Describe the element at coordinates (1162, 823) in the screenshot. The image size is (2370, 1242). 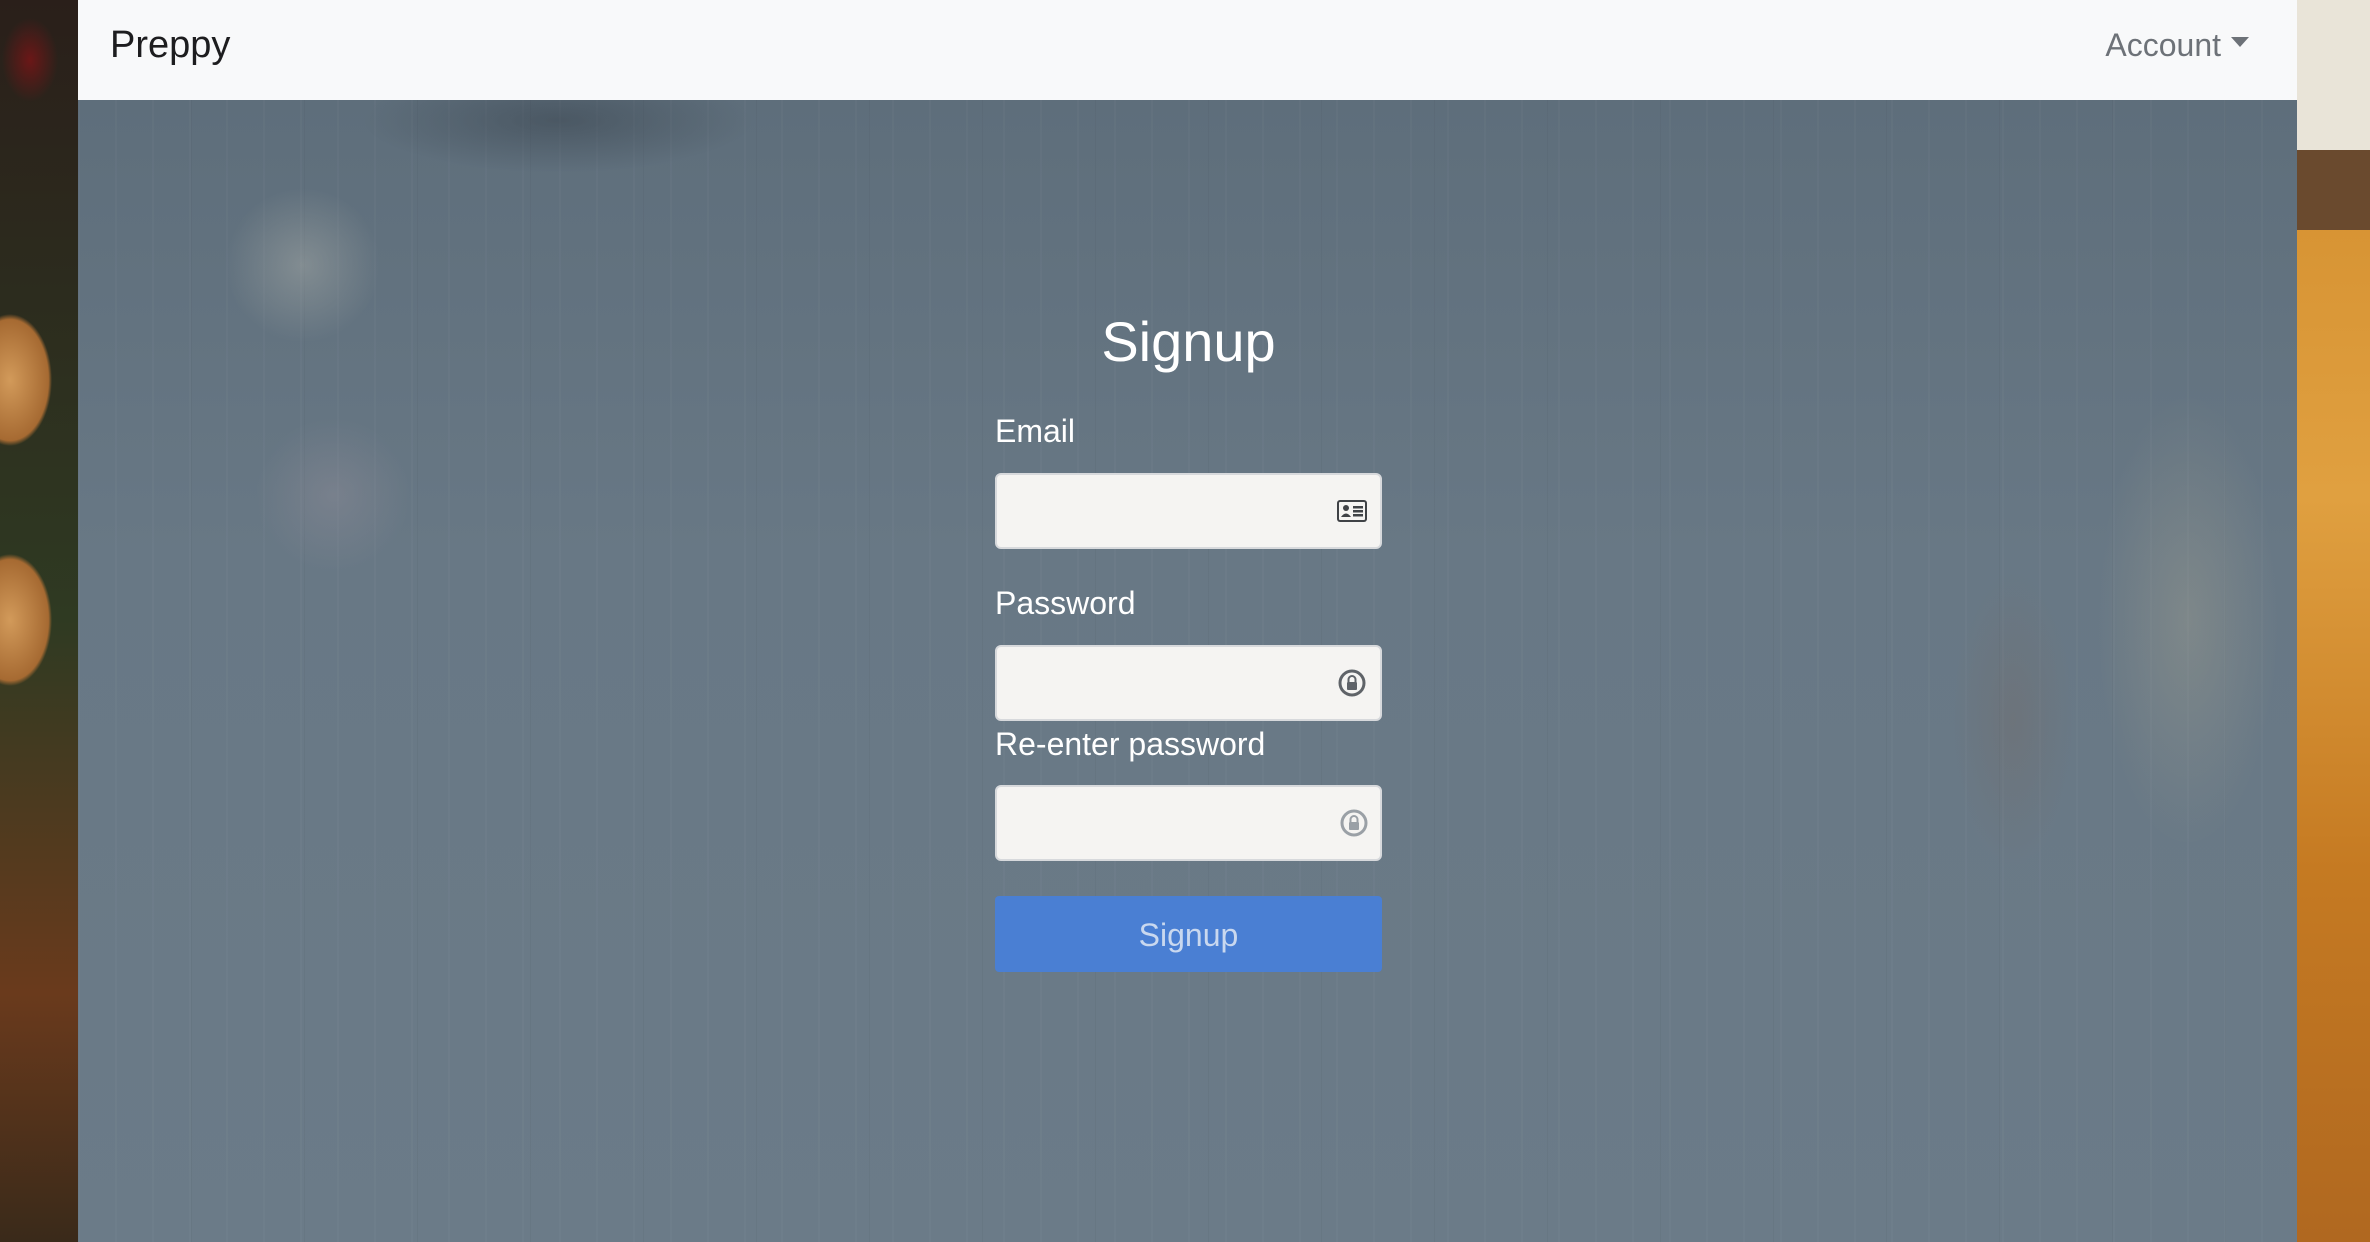
I see `reenter-password-input` at that location.